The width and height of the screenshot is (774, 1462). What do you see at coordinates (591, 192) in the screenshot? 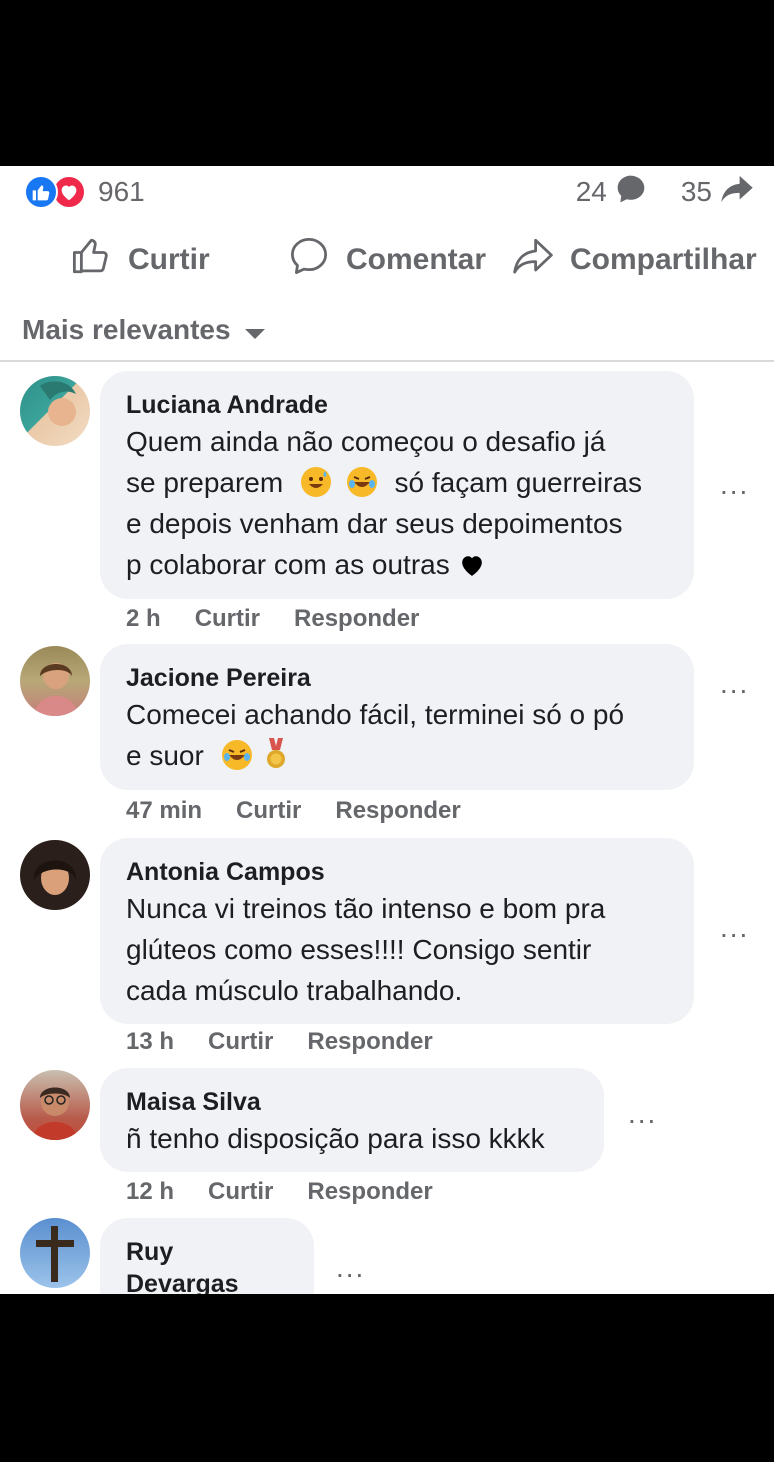
I see `comment-count: 24` at bounding box center [591, 192].